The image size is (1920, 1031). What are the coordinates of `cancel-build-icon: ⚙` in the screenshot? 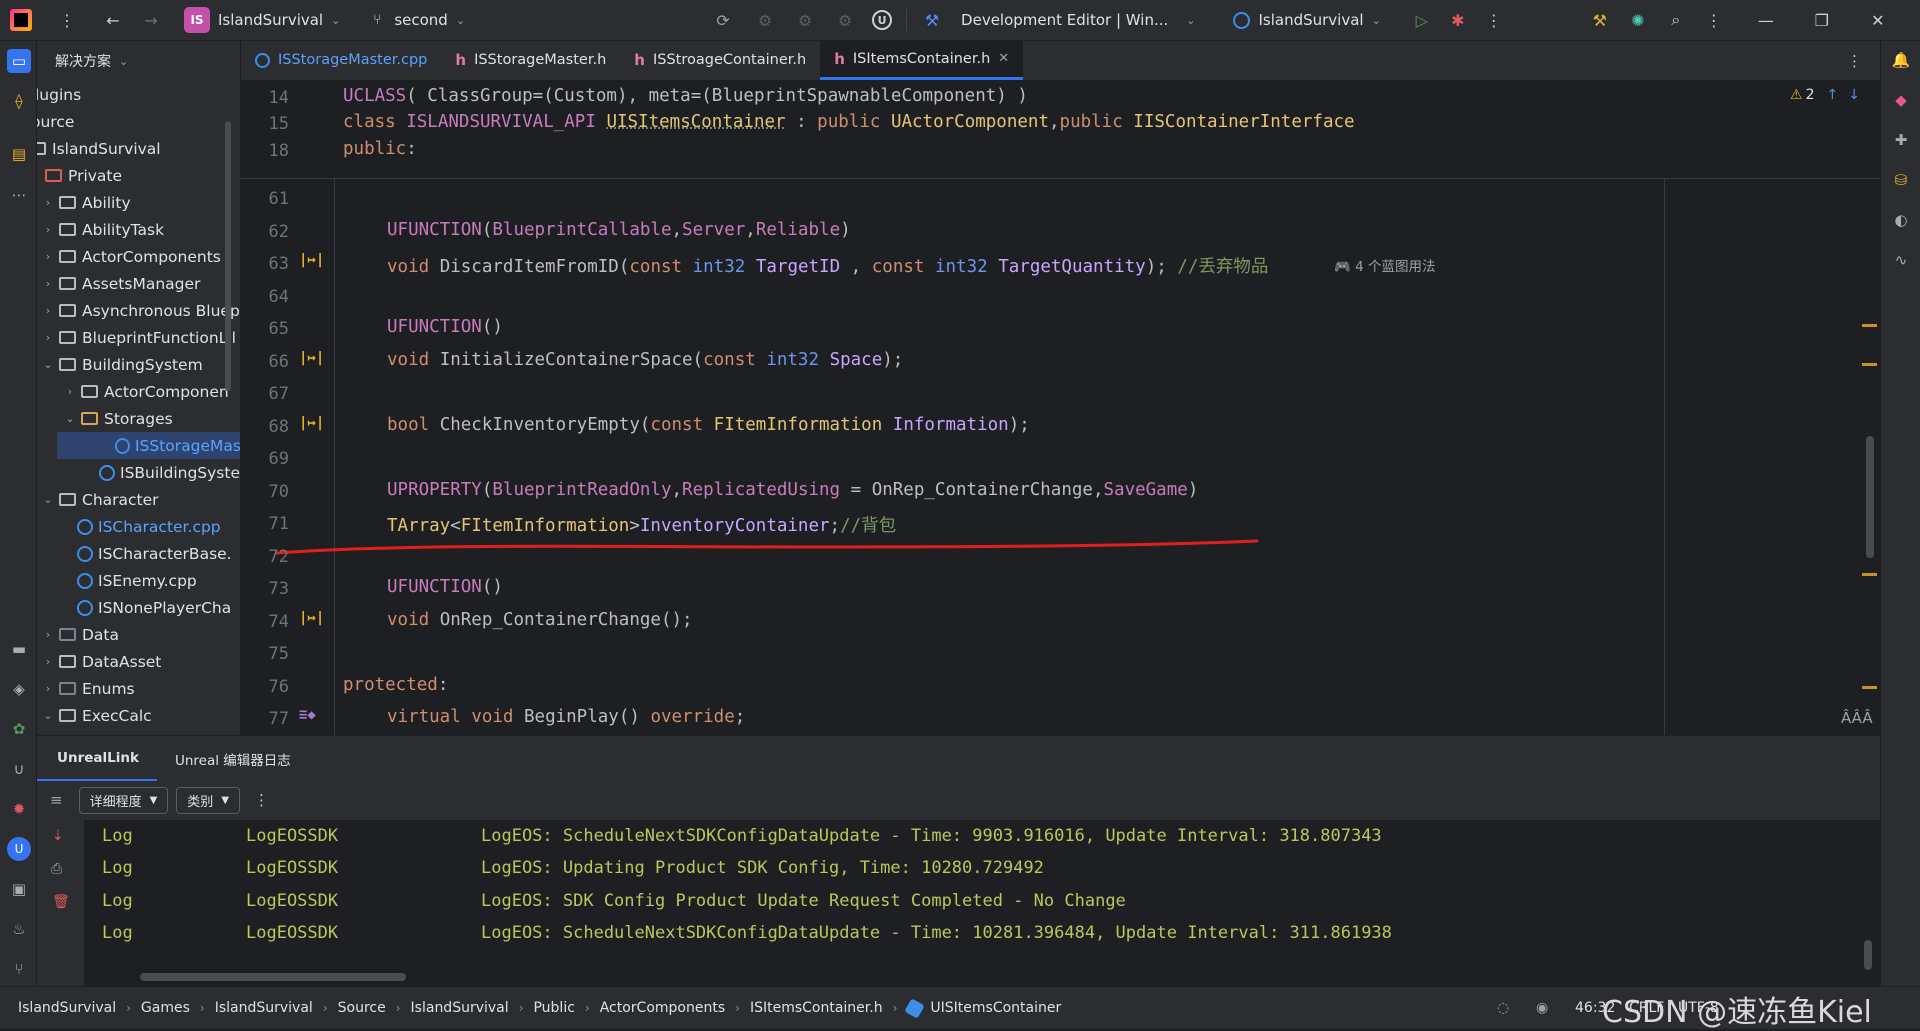 It's located at (845, 20).